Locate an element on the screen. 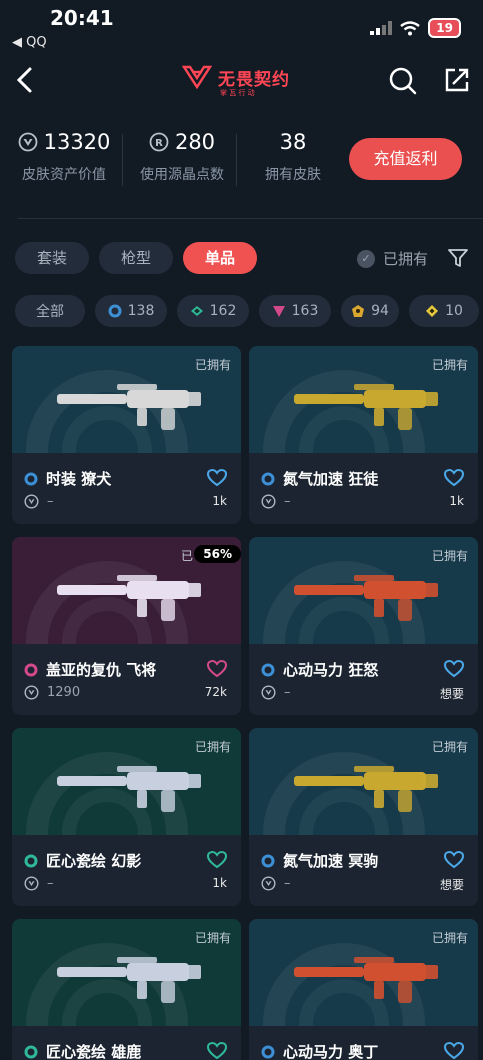 Image resolution: width=483 pixels, height=1060 pixels. chip-all: 全部 is located at coordinates (50, 311).